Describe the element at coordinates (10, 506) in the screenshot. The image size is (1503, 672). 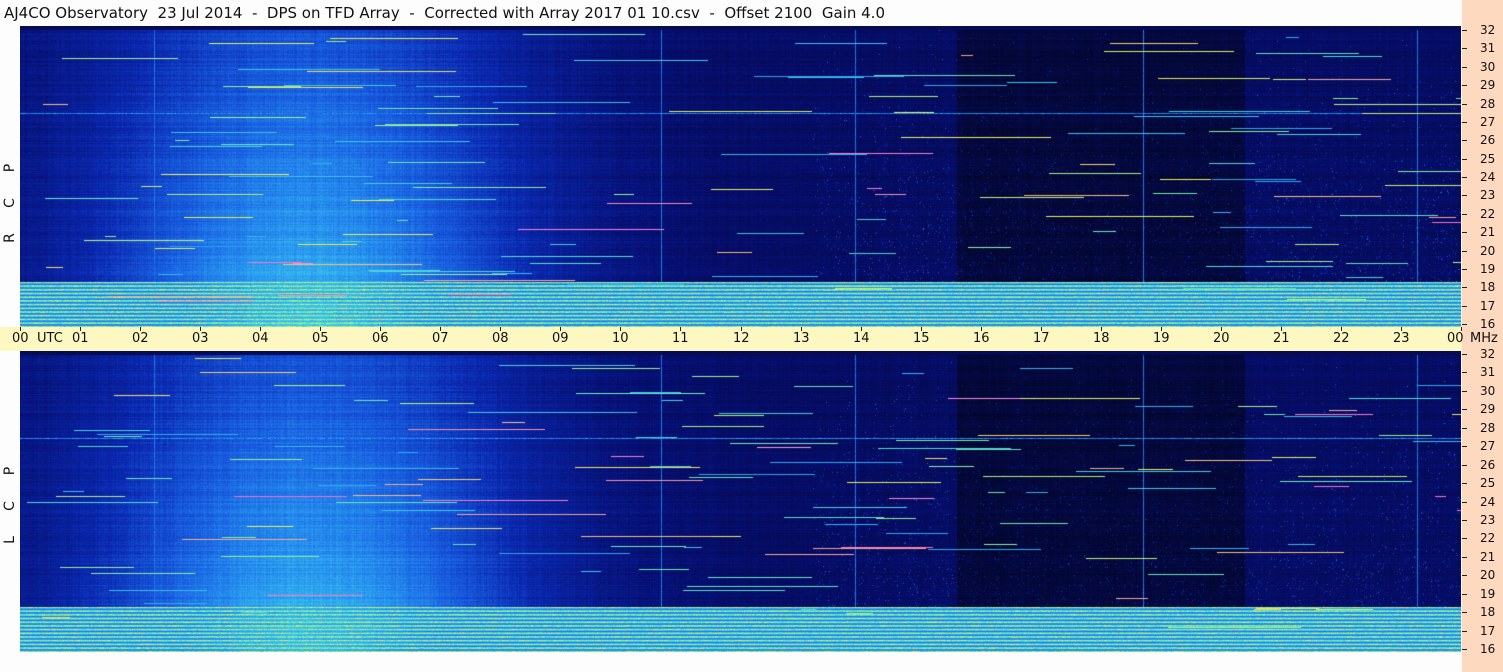
I see `lcp-letter-2: C` at that location.